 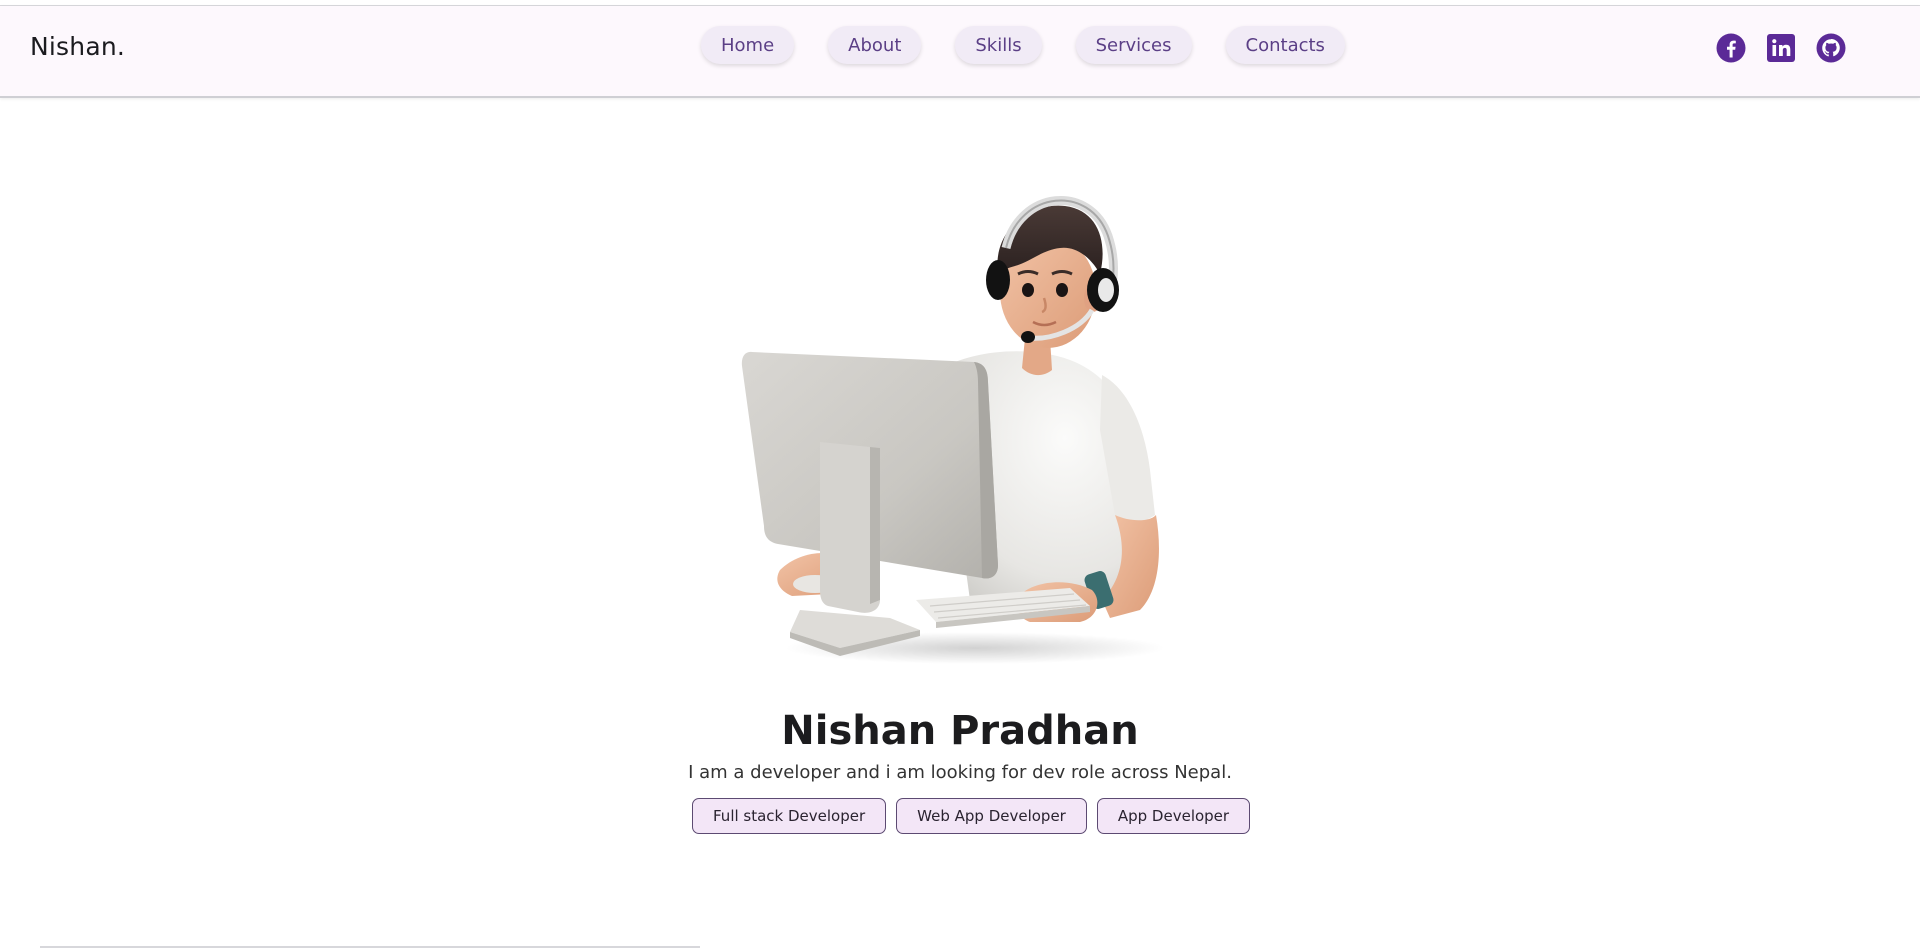 What do you see at coordinates (1285, 45) in the screenshot?
I see `nav-contacts: Contacts` at bounding box center [1285, 45].